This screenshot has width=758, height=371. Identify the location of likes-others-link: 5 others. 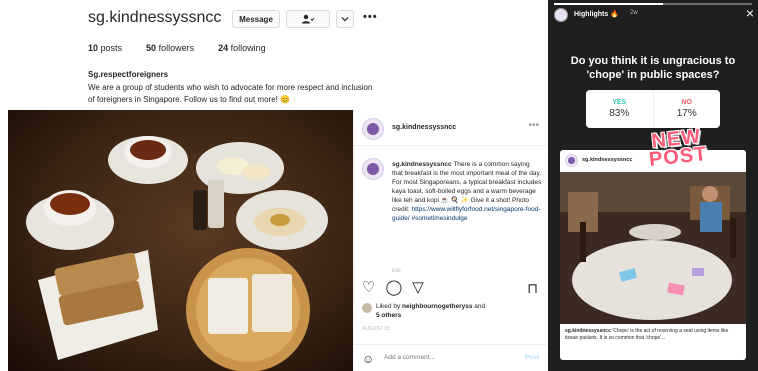
(388, 315).